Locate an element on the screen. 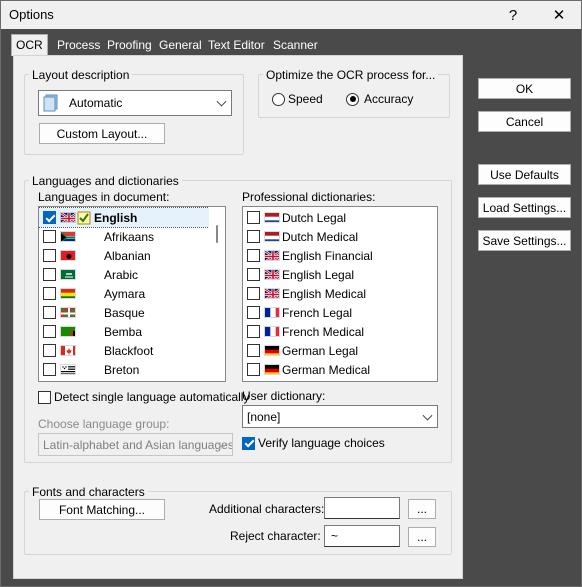 This screenshot has width=582, height=587. dictionary-list-item: Dutch Medical is located at coordinates (302, 236).